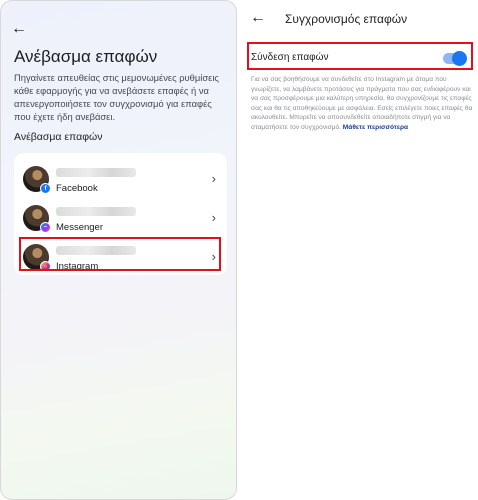 The height and width of the screenshot is (500, 478). I want to click on connect-contacts-label: Σύνδεση επαφών, so click(290, 57).